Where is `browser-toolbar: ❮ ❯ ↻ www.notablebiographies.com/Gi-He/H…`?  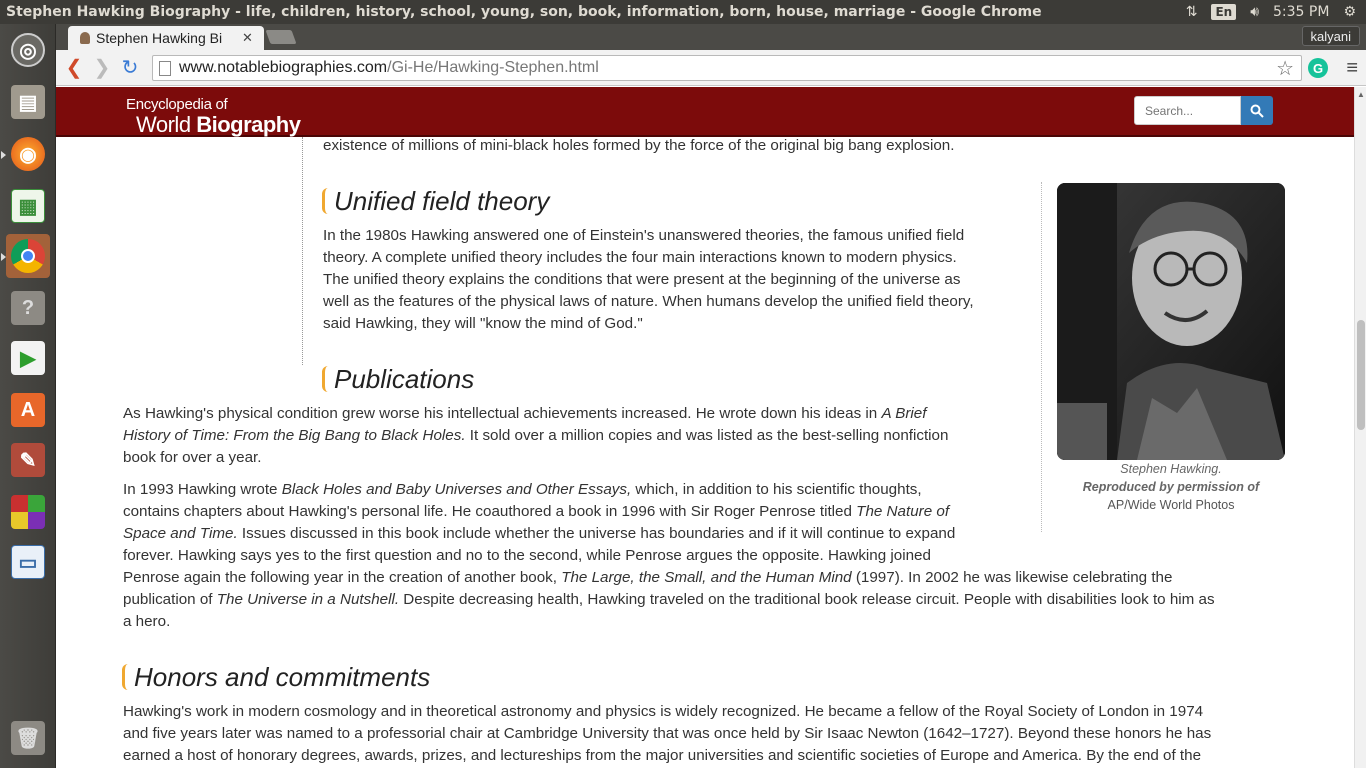 browser-toolbar: ❮ ❯ ↻ www.notablebiographies.com/Gi-He/H… is located at coordinates (711, 68).